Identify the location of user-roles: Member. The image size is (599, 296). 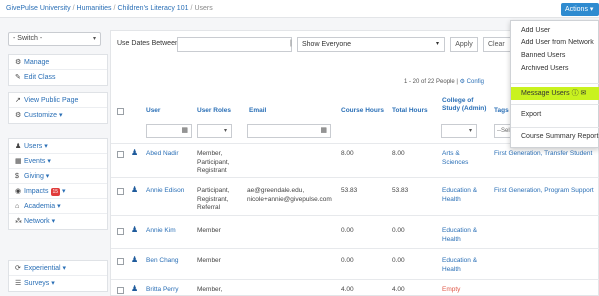
(209, 230).